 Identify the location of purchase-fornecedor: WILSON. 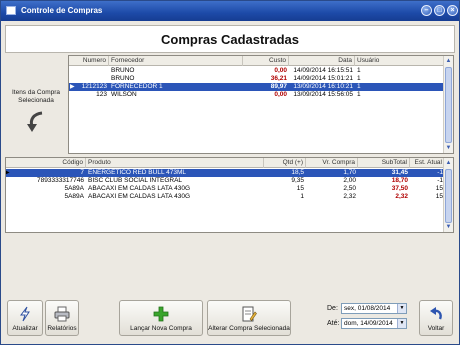
(124, 94).